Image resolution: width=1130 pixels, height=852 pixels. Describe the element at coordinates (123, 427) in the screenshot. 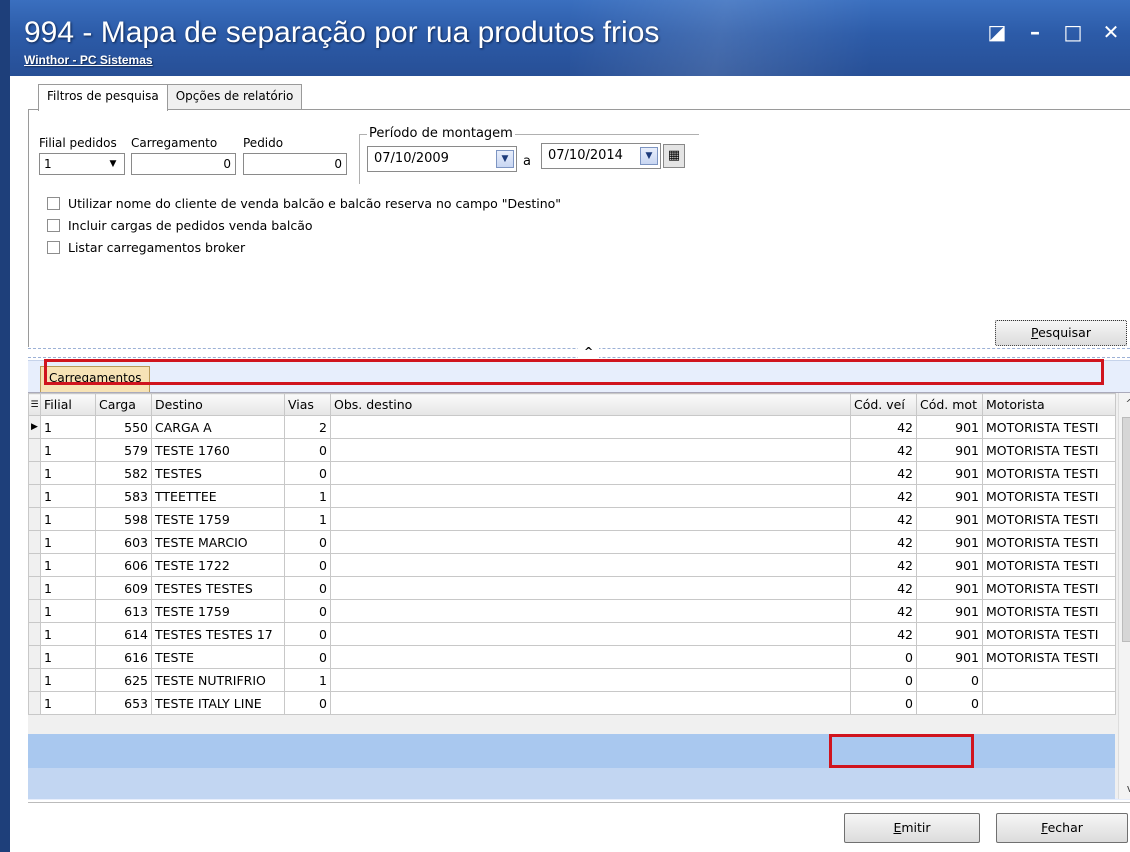

I see `cell-carga: 550` at that location.